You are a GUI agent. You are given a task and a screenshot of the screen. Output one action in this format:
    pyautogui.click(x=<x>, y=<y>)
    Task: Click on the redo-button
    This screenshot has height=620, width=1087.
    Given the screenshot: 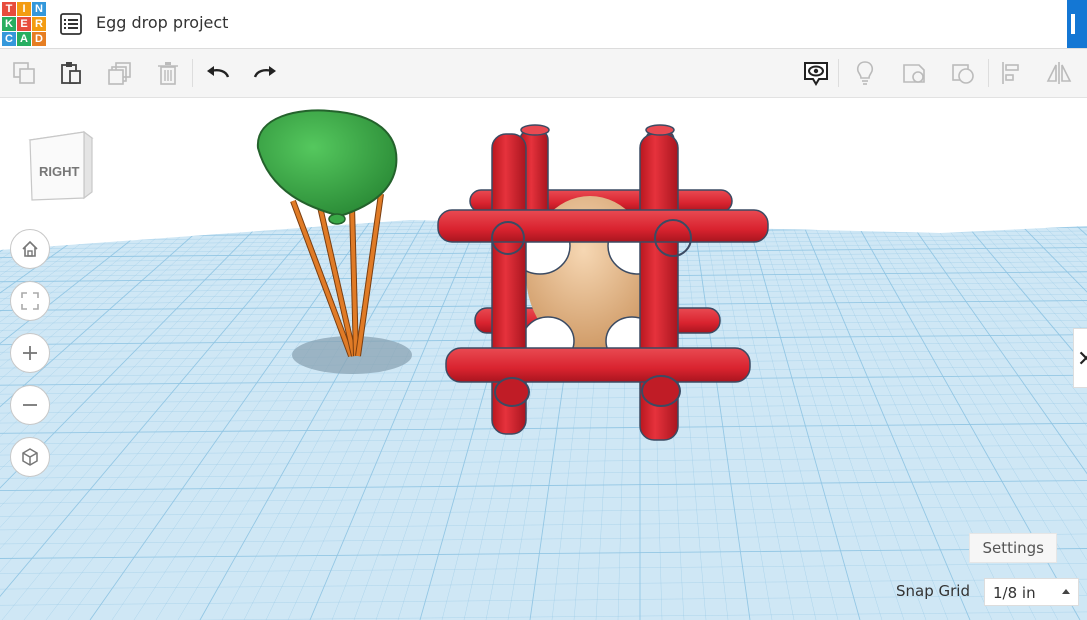 What is the action you would take?
    pyautogui.click(x=265, y=73)
    